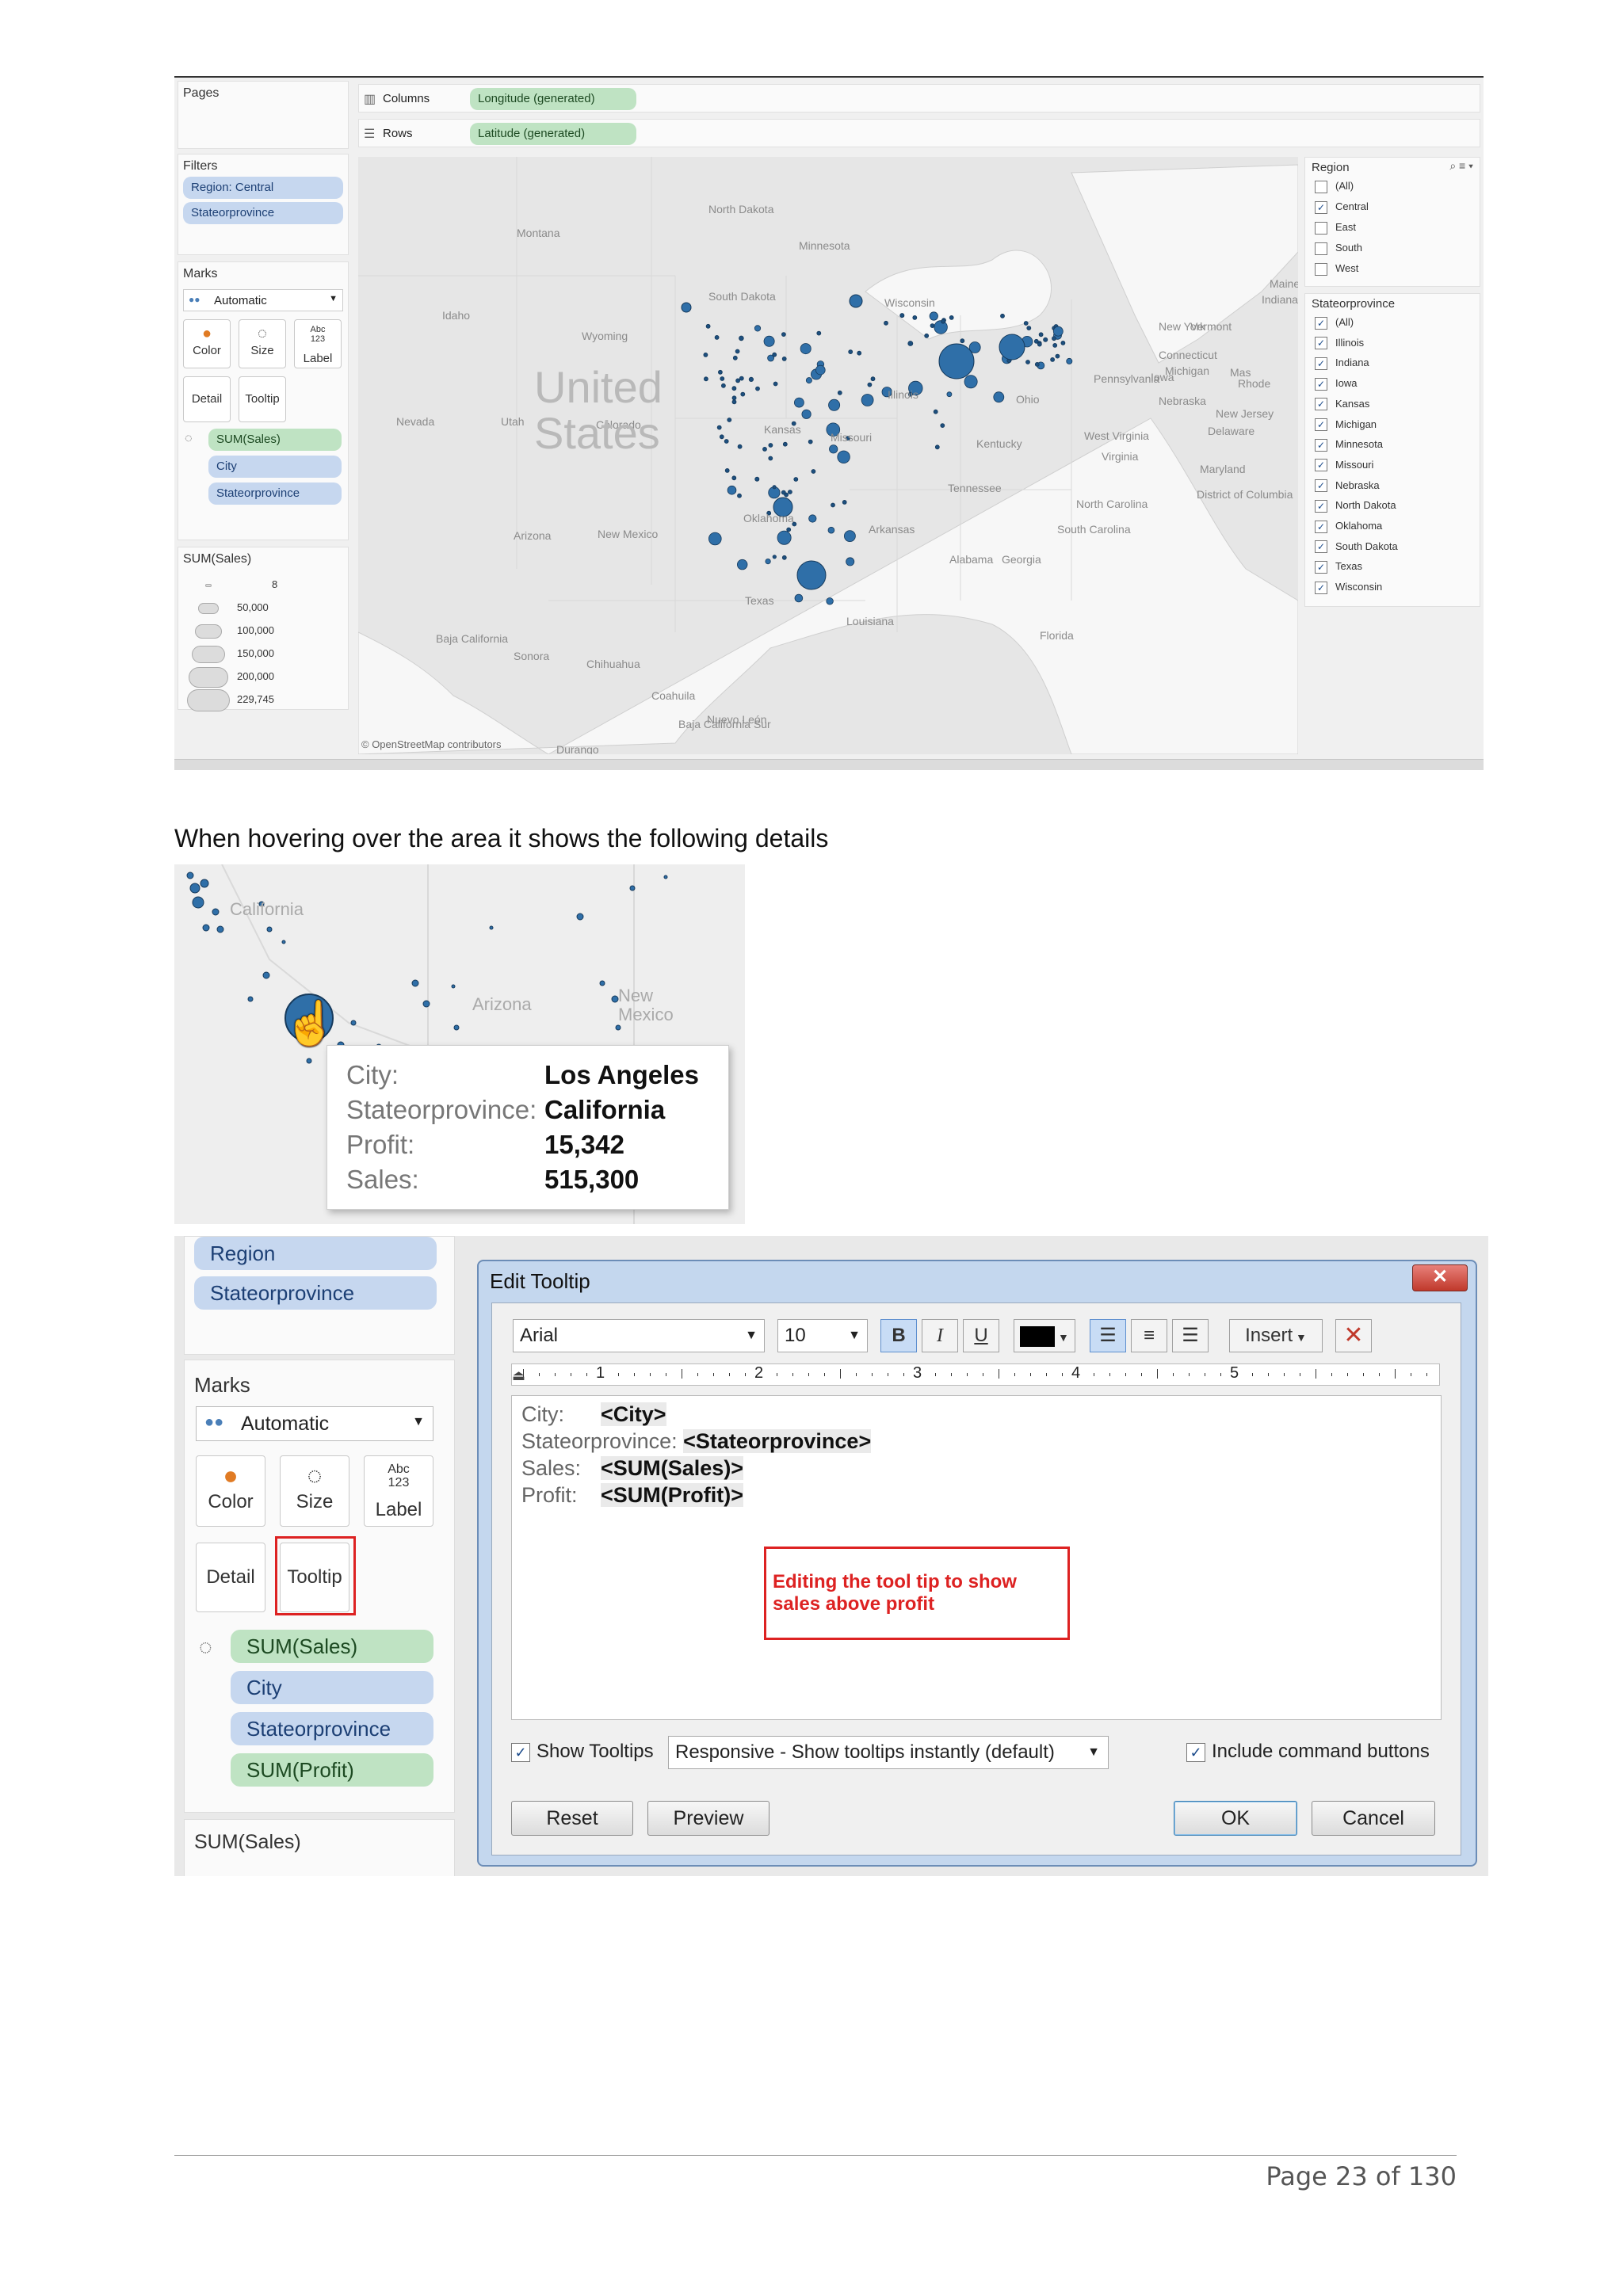 The height and width of the screenshot is (2296, 1623). Describe the element at coordinates (1336, 269) in the screenshot. I see `region-filter-item: West` at that location.